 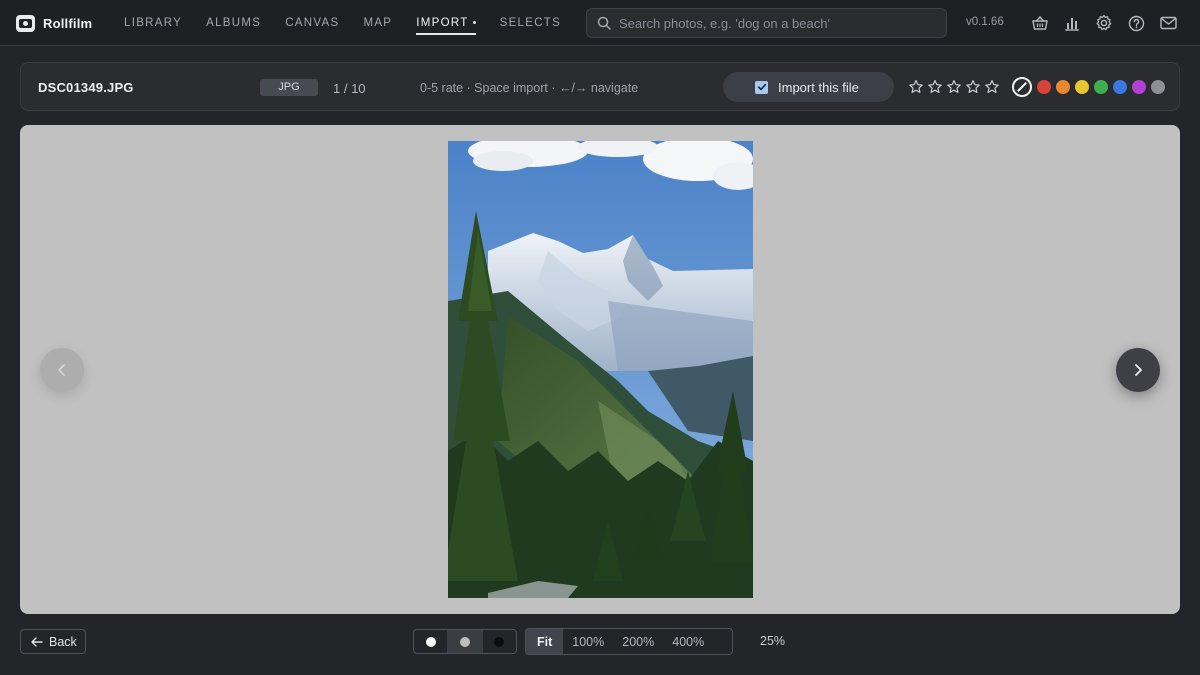 I want to click on star-rating, so click(x=954, y=87).